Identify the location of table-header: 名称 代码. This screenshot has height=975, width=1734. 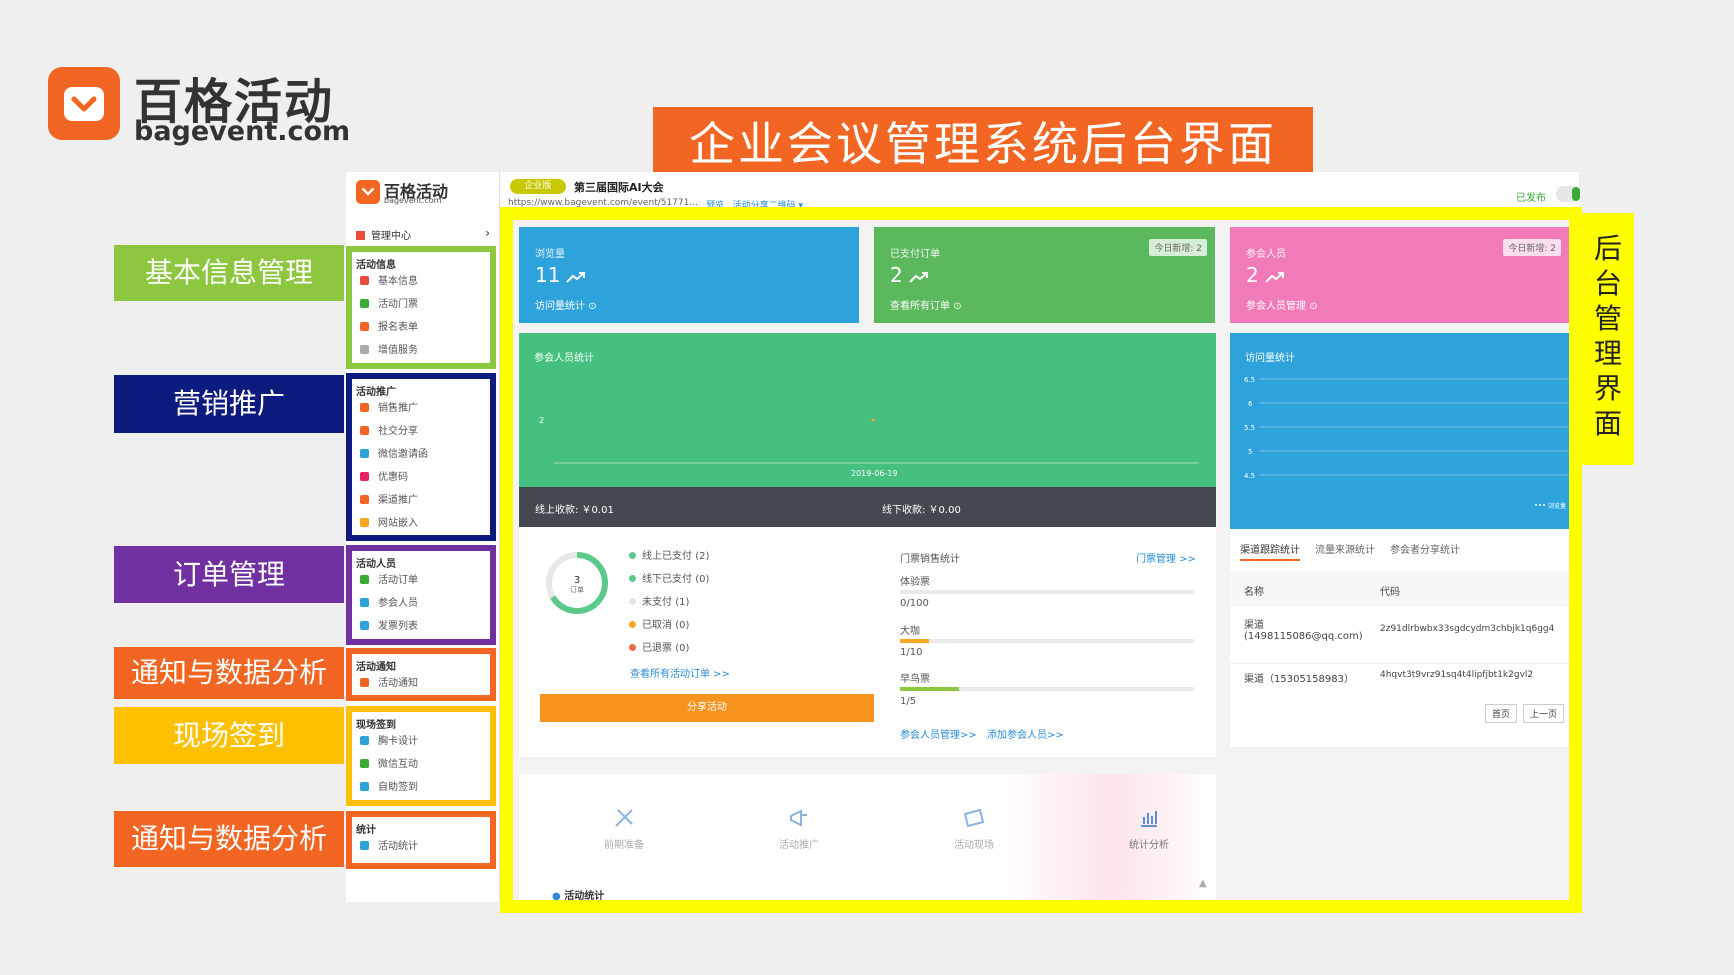
(1399, 589).